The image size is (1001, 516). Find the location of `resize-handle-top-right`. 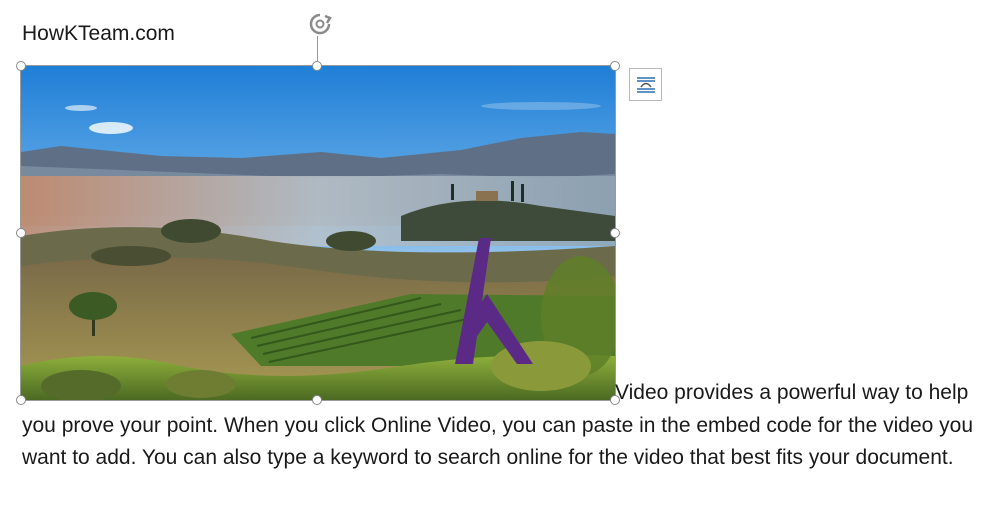

resize-handle-top-right is located at coordinates (615, 66).